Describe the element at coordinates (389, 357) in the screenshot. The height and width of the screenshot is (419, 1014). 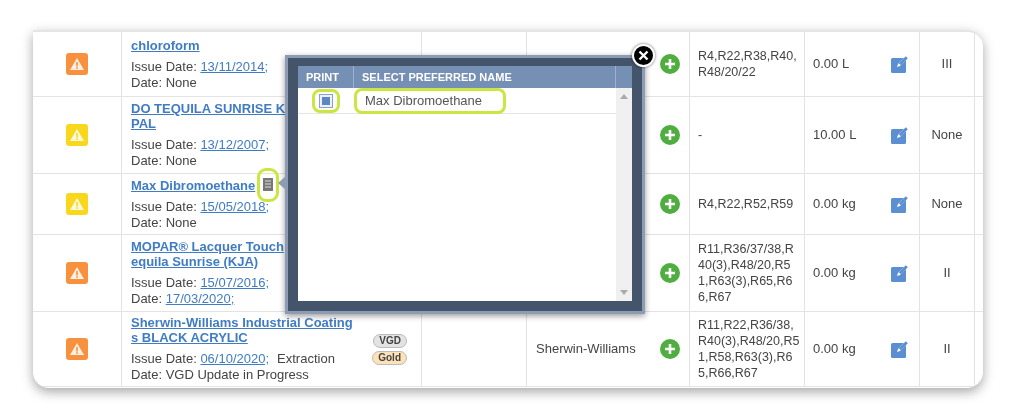
I see `status-badge: Gold` at that location.